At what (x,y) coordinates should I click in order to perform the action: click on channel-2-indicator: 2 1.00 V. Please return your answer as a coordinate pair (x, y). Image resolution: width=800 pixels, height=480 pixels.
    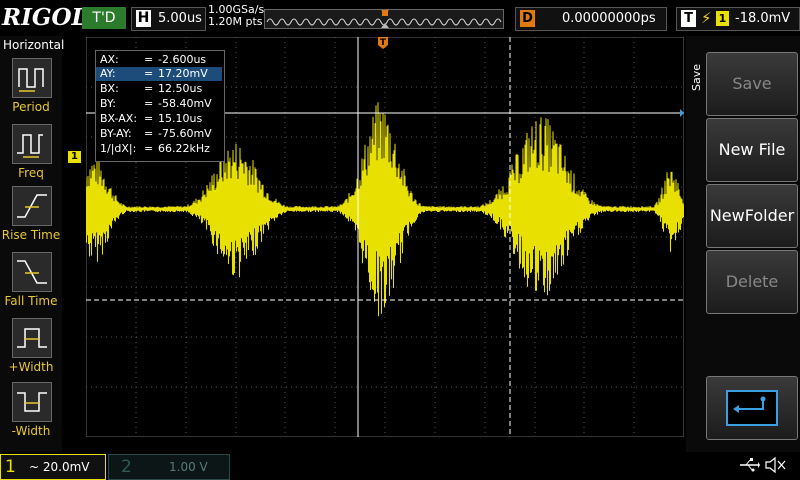
    Looking at the image, I should click on (169, 467).